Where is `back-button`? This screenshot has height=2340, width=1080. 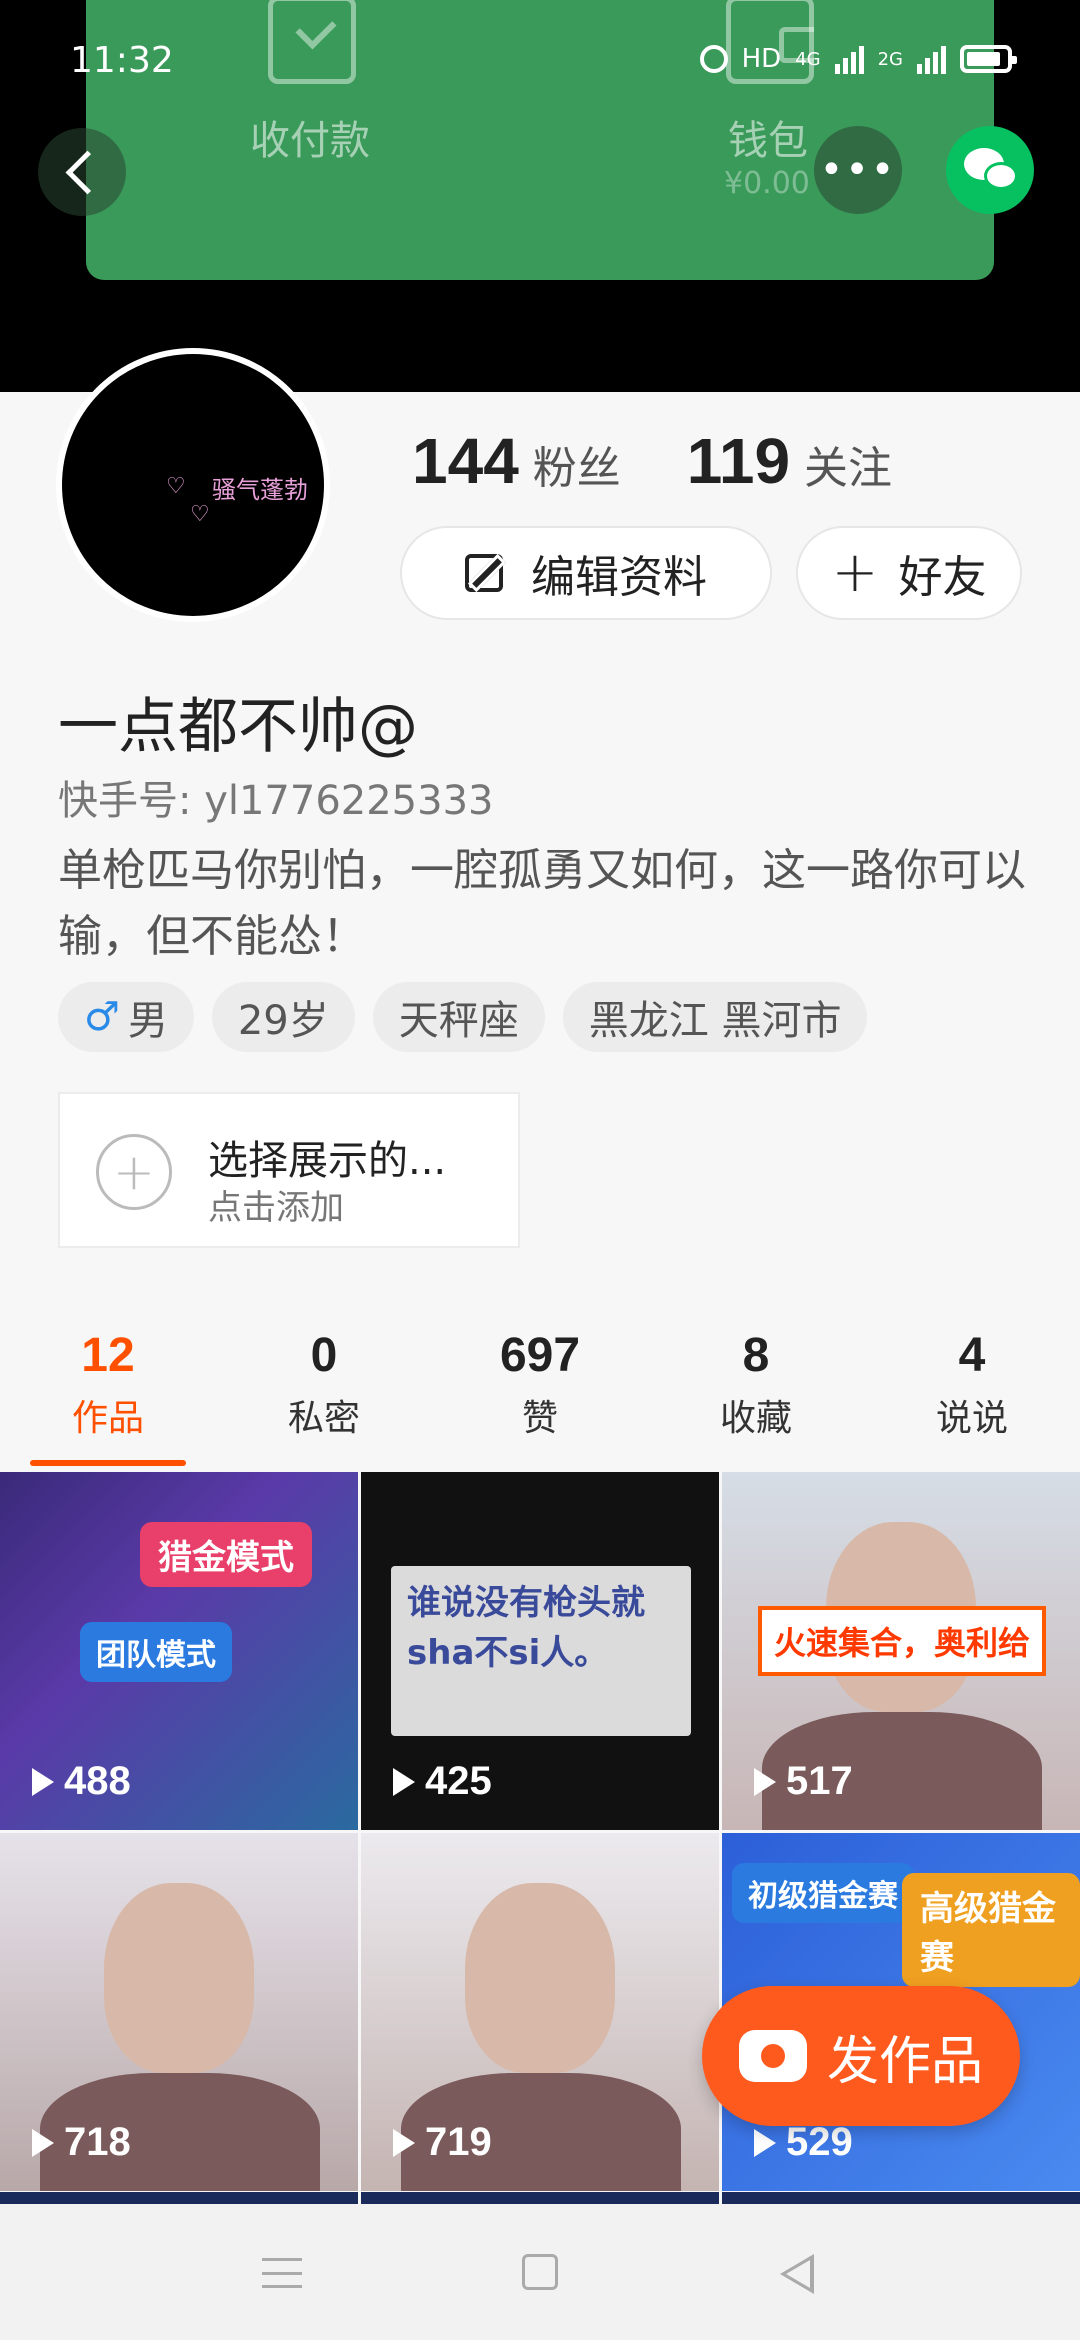 back-button is located at coordinates (82, 172).